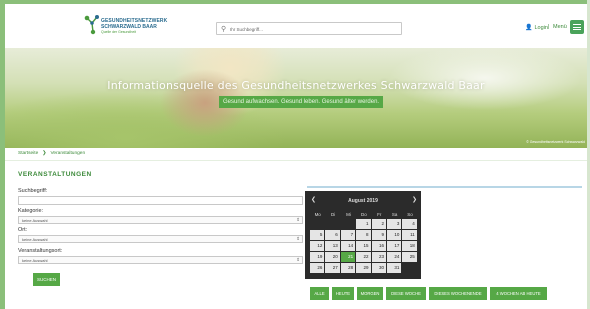  I want to click on filter-button-heute: HEUTE, so click(343, 293).